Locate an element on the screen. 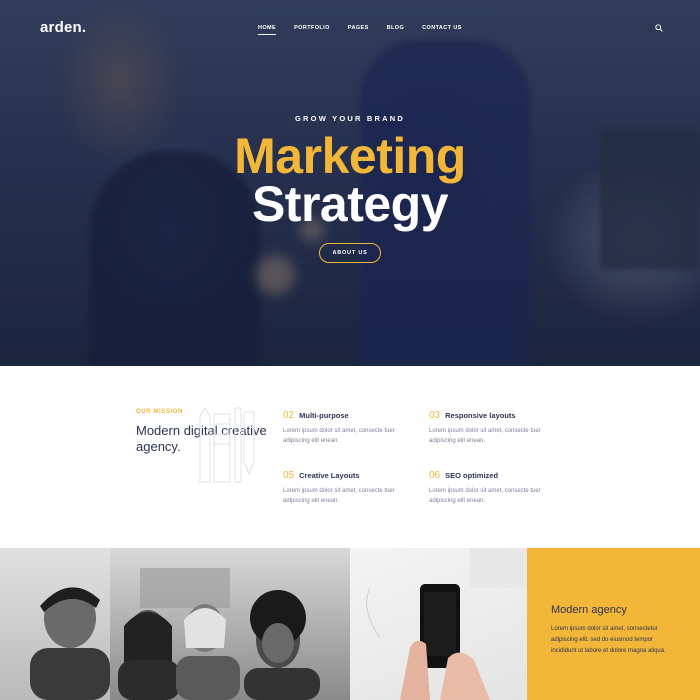 The image size is (700, 700). nav-item-home: HOME is located at coordinates (267, 30).